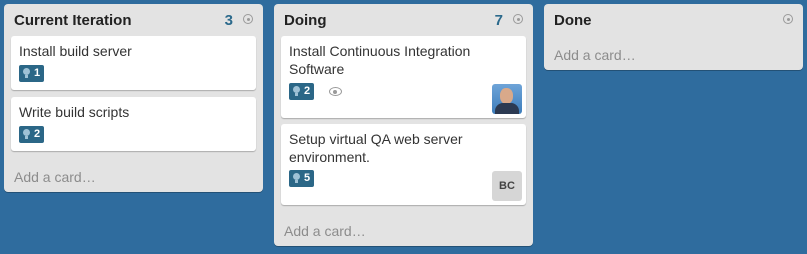  Describe the element at coordinates (73, 20) in the screenshot. I see `list-title: Current Iteration` at that location.